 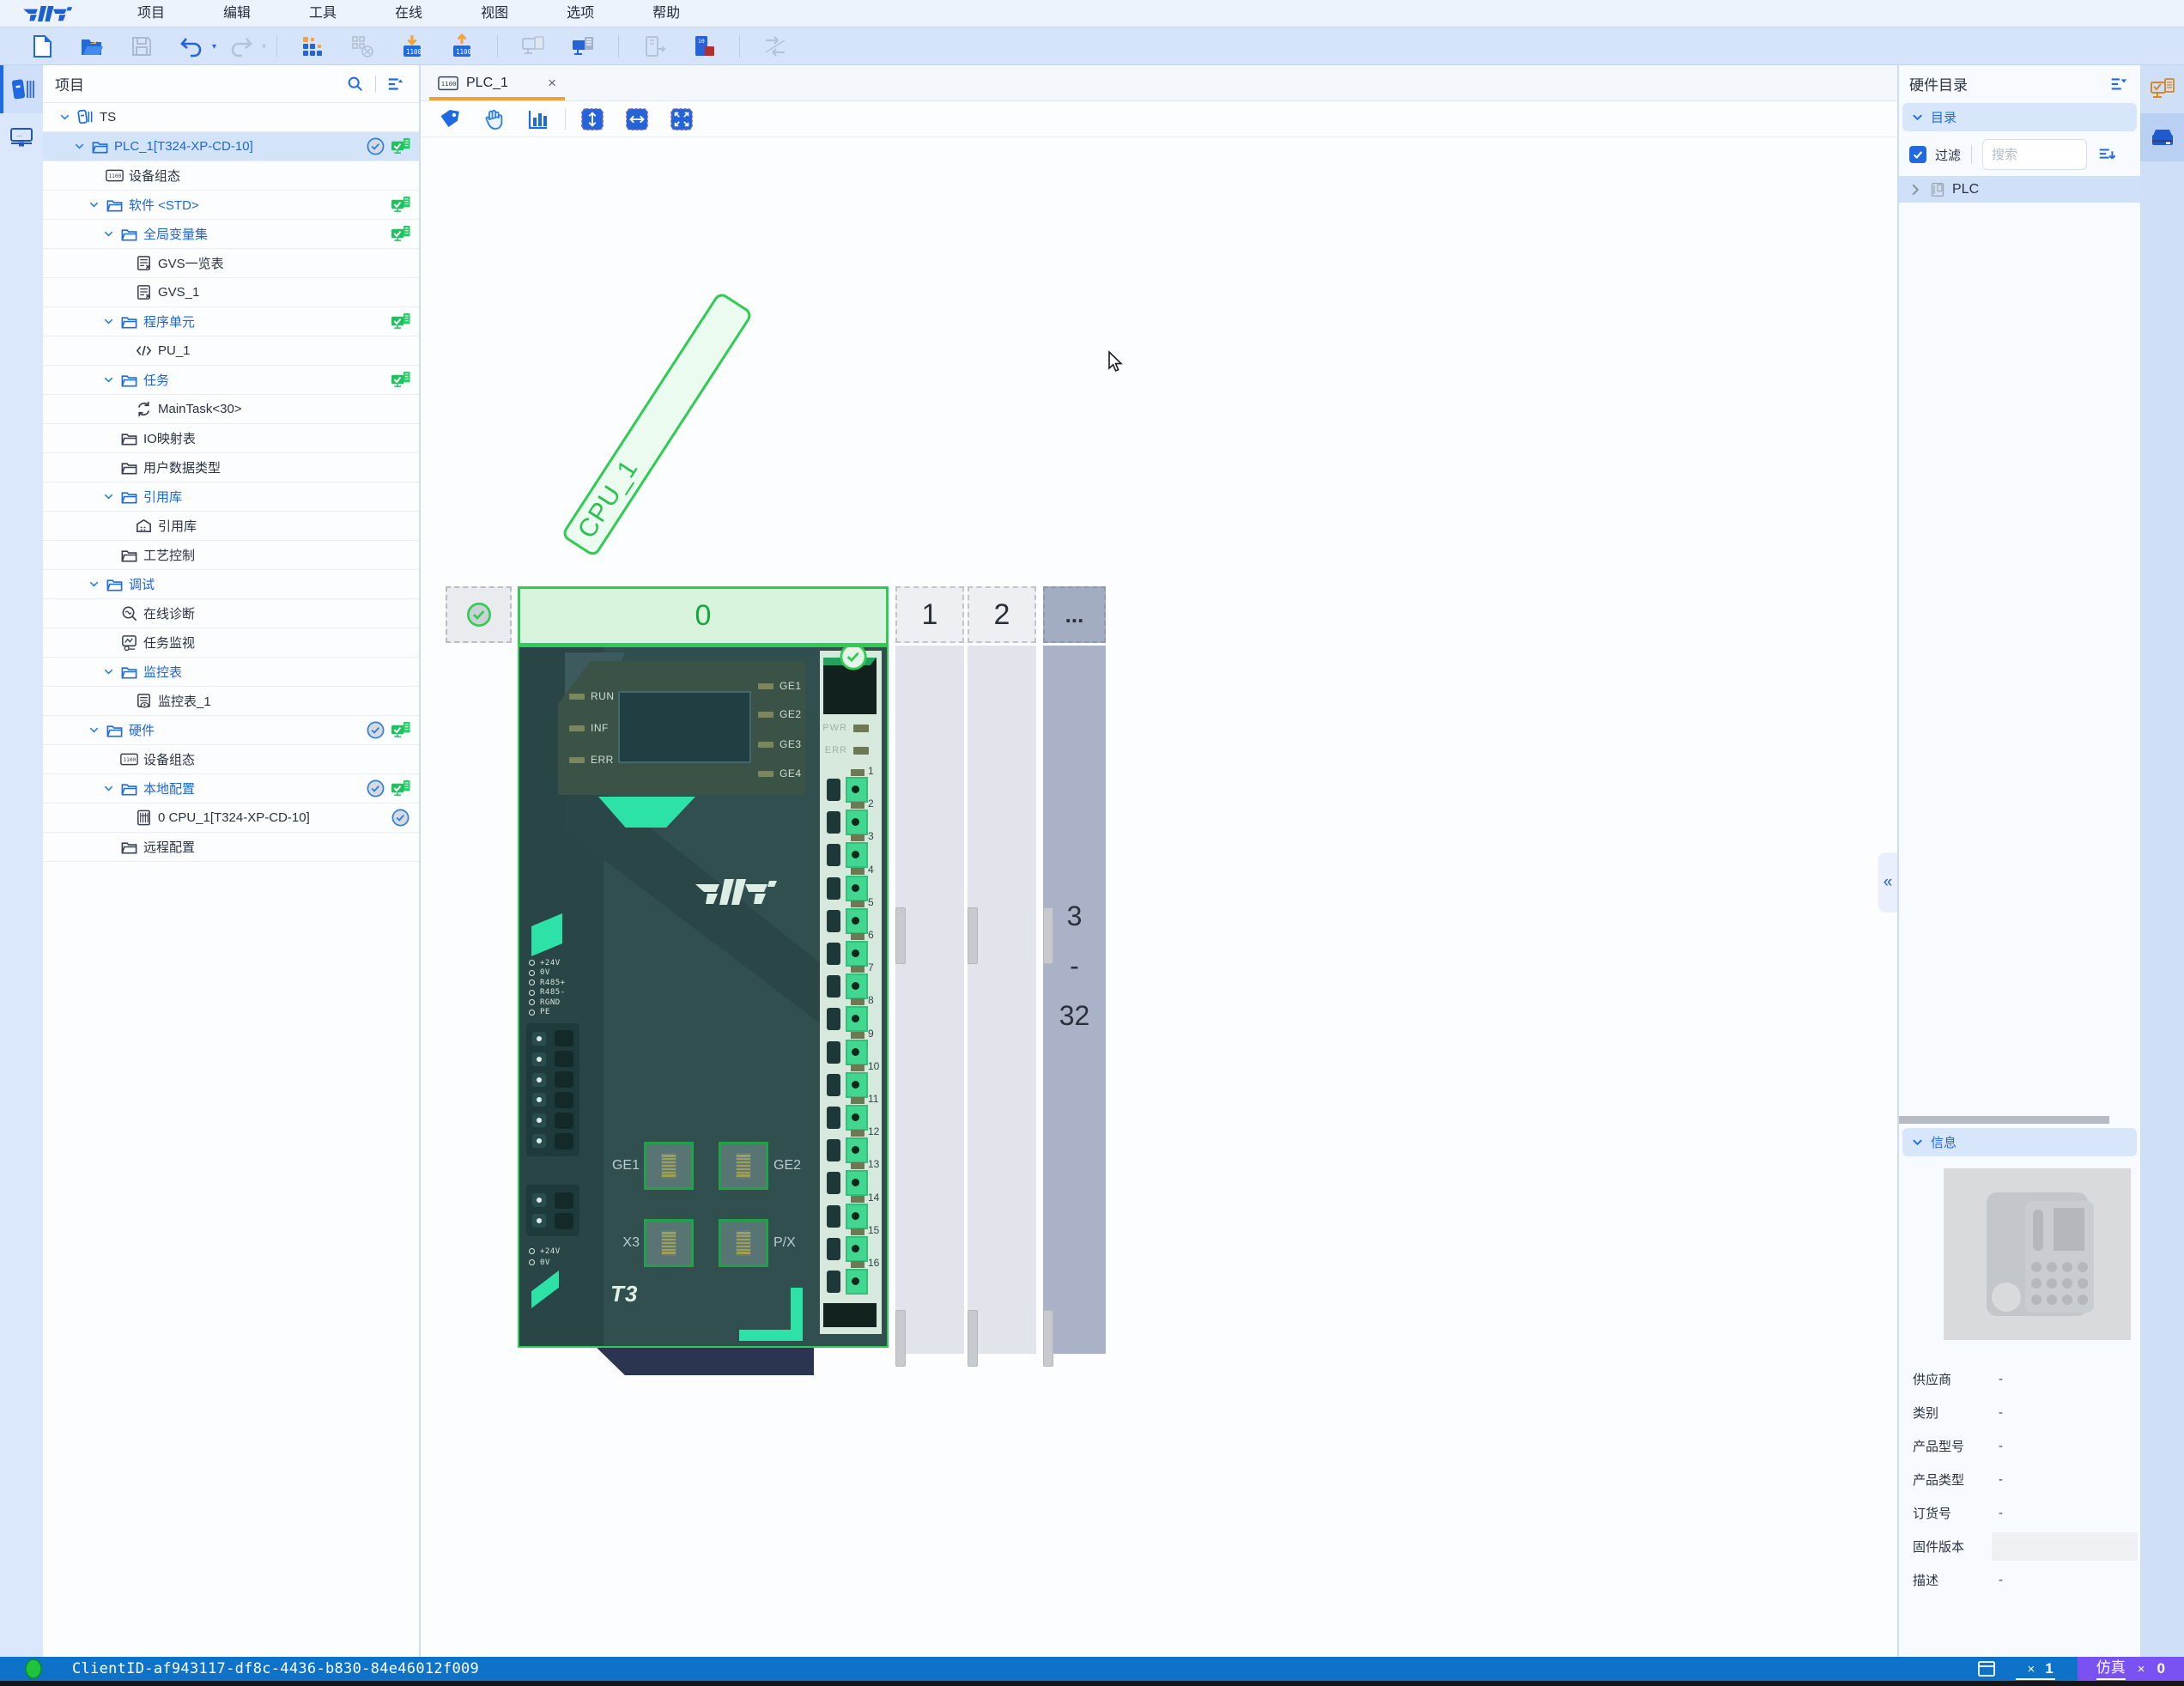 What do you see at coordinates (312, 46) in the screenshot?
I see `compile-grid-button` at bounding box center [312, 46].